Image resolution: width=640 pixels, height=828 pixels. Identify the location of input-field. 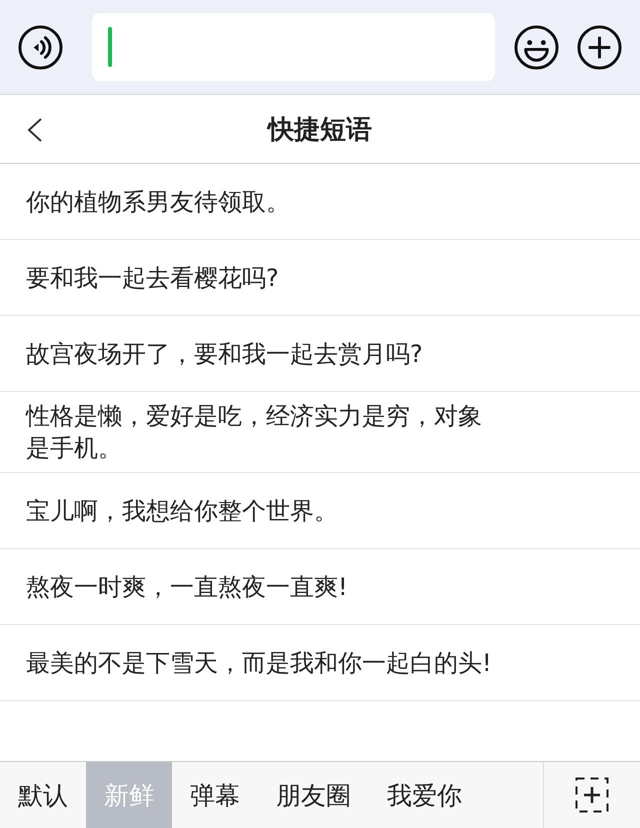
(293, 47).